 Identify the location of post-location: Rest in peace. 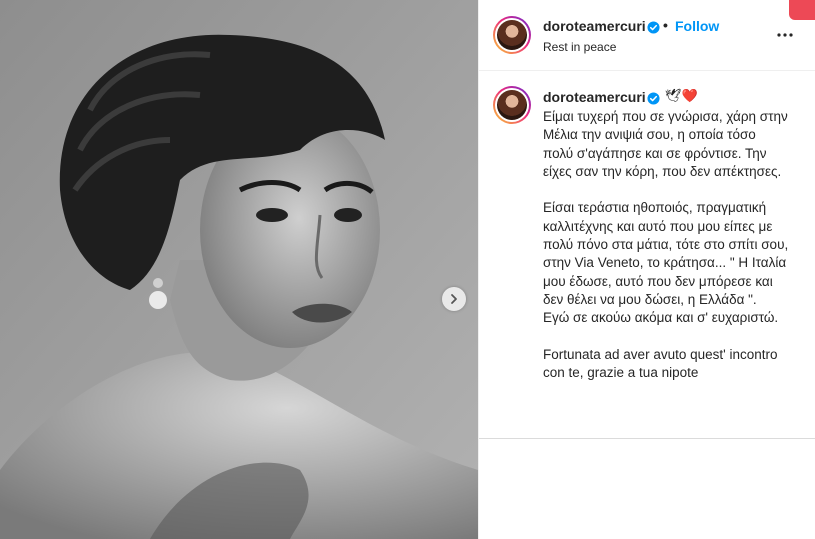
(579, 47).